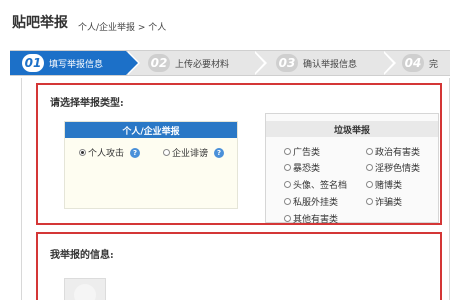 Image resolution: width=450 pixels, height=300 pixels. I want to click on option-political: 政治有害类, so click(393, 151).